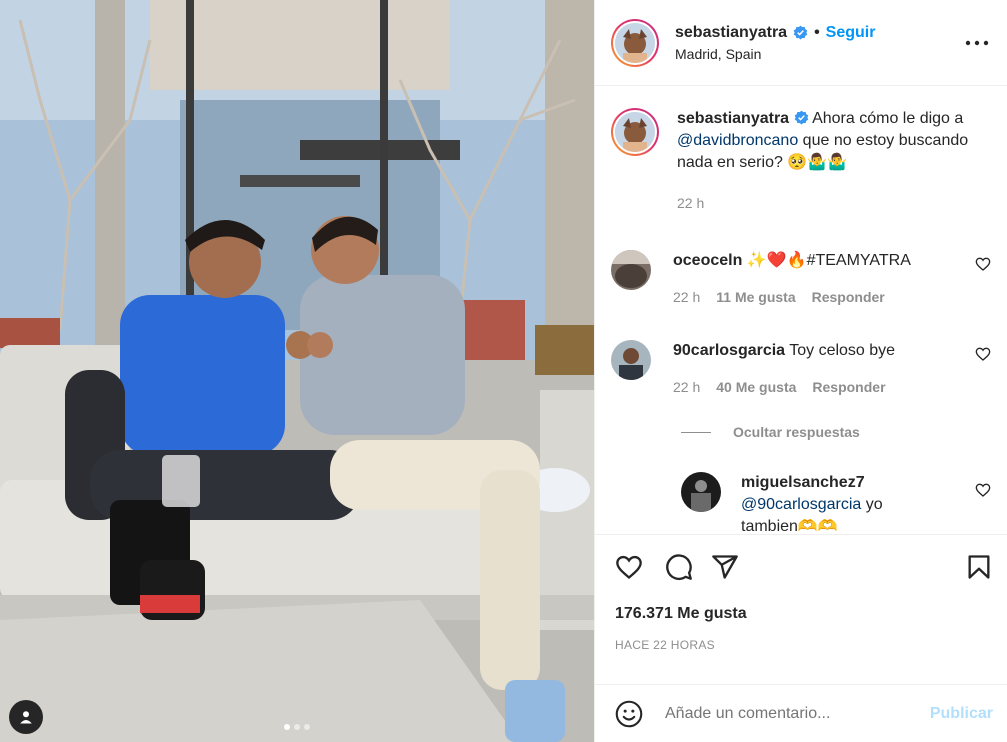 This screenshot has width=1007, height=742. What do you see at coordinates (874, 504) in the screenshot?
I see `reply-text: yo` at bounding box center [874, 504].